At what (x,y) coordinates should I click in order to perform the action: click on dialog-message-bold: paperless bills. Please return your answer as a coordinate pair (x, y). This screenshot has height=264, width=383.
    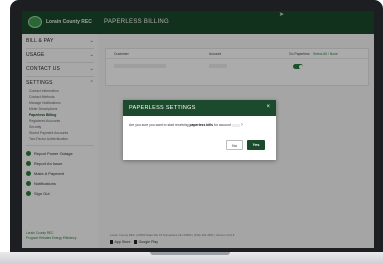
    Looking at the image, I should click on (201, 125).